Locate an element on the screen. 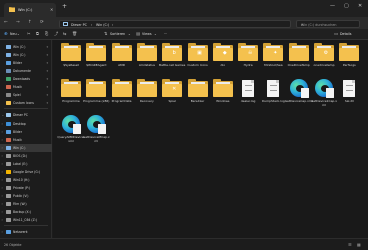  rename-icon: ⤴ is located at coordinates (56, 34).